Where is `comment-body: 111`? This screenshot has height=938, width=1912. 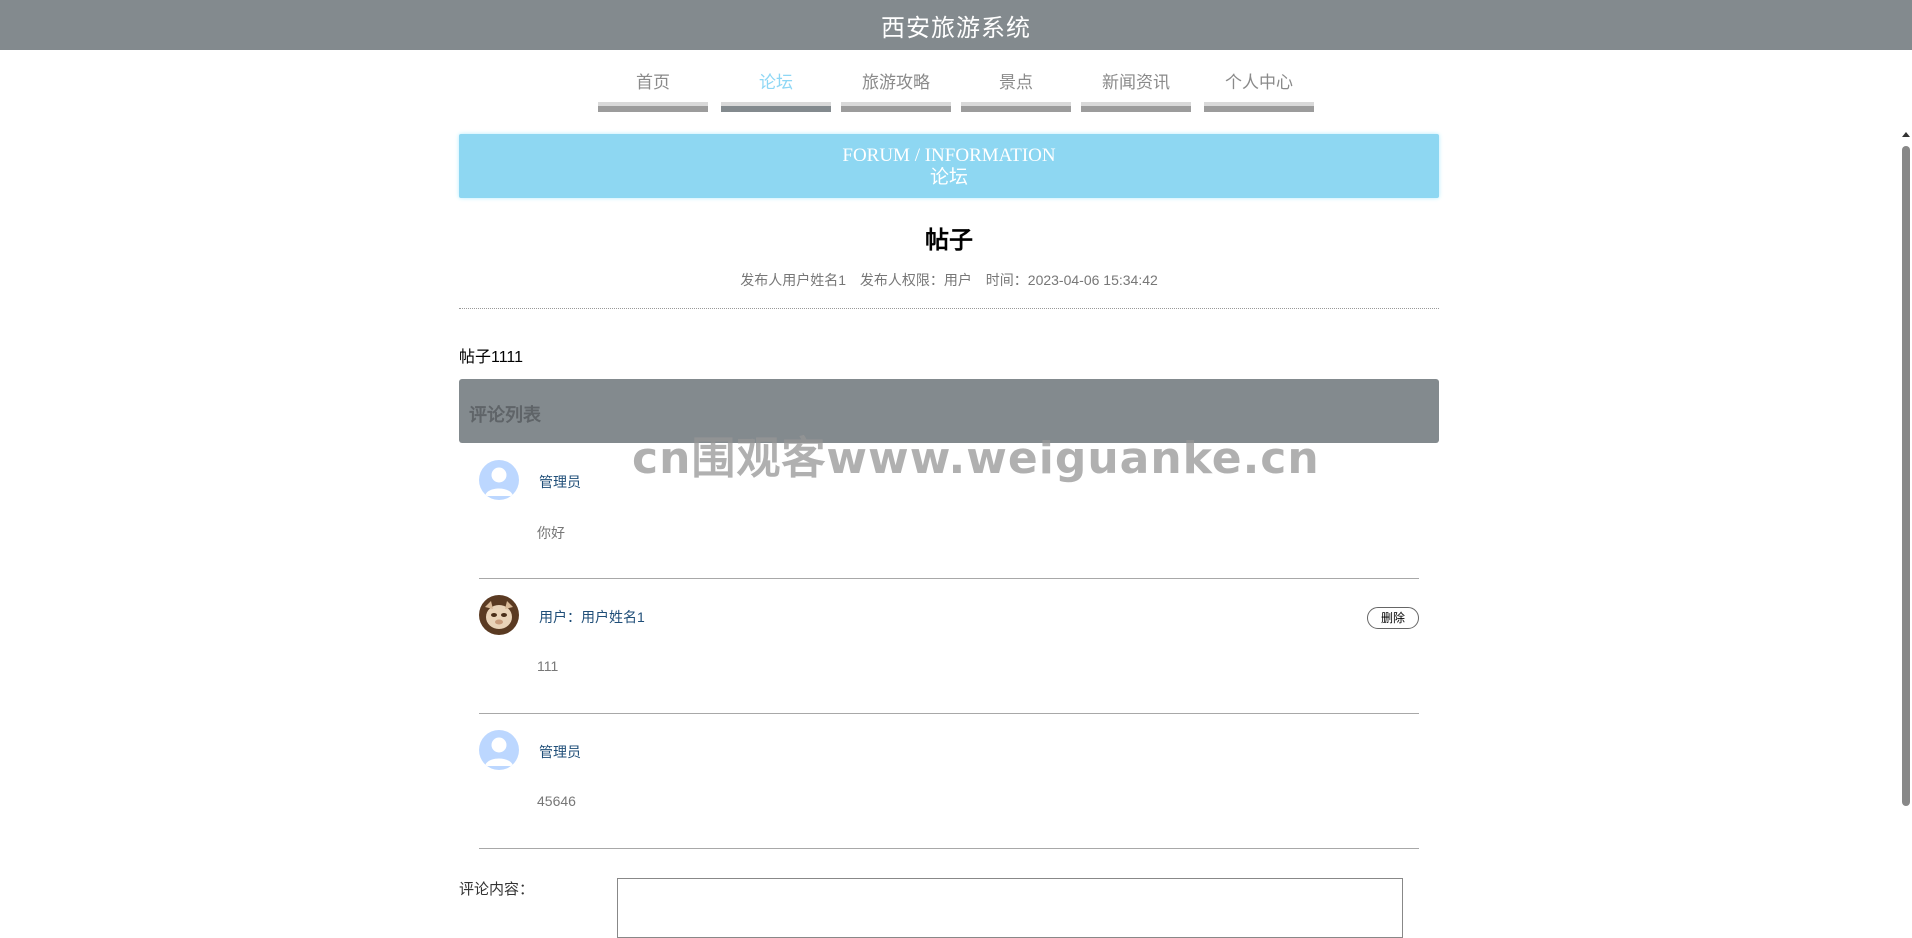 comment-body: 111 is located at coordinates (548, 666).